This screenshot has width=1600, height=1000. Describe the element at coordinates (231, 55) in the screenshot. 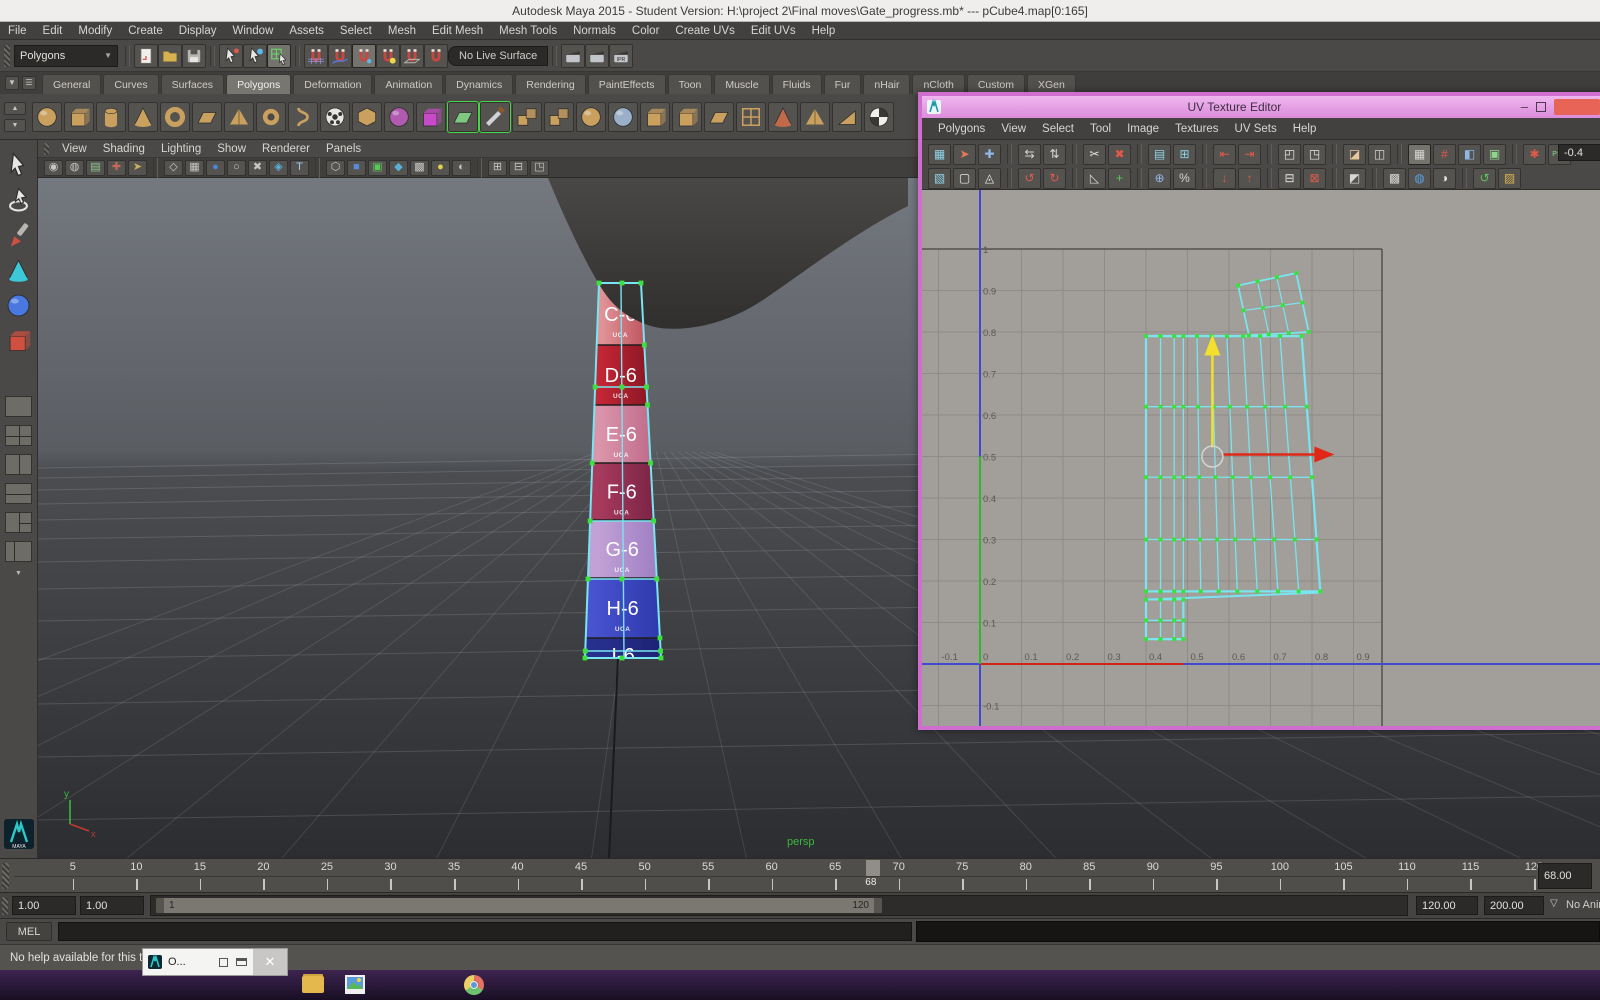

I see `select-hierarchy-button` at that location.